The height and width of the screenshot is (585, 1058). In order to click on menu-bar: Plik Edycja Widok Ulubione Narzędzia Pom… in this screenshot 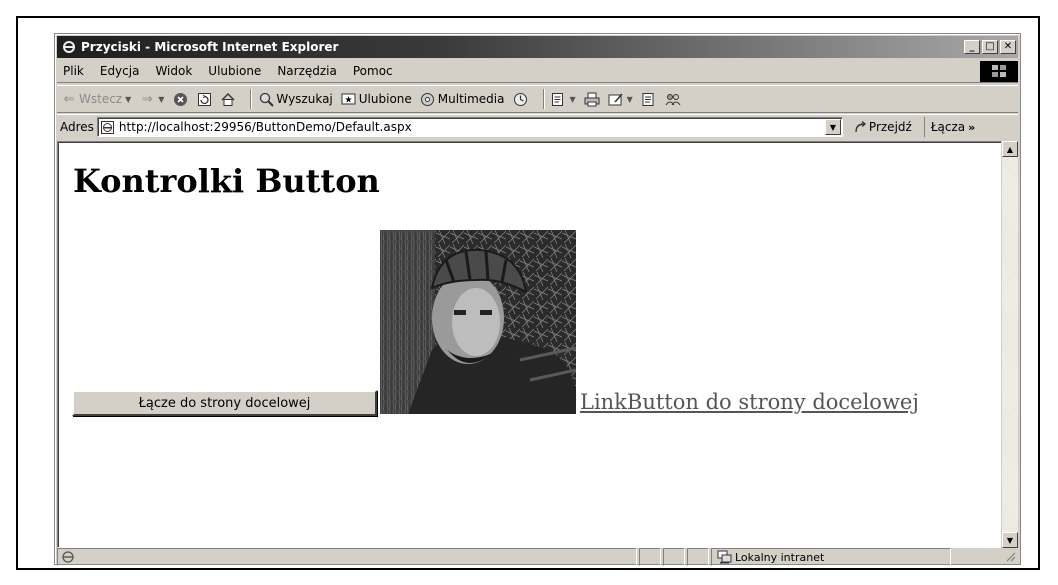, I will do `click(537, 71)`.